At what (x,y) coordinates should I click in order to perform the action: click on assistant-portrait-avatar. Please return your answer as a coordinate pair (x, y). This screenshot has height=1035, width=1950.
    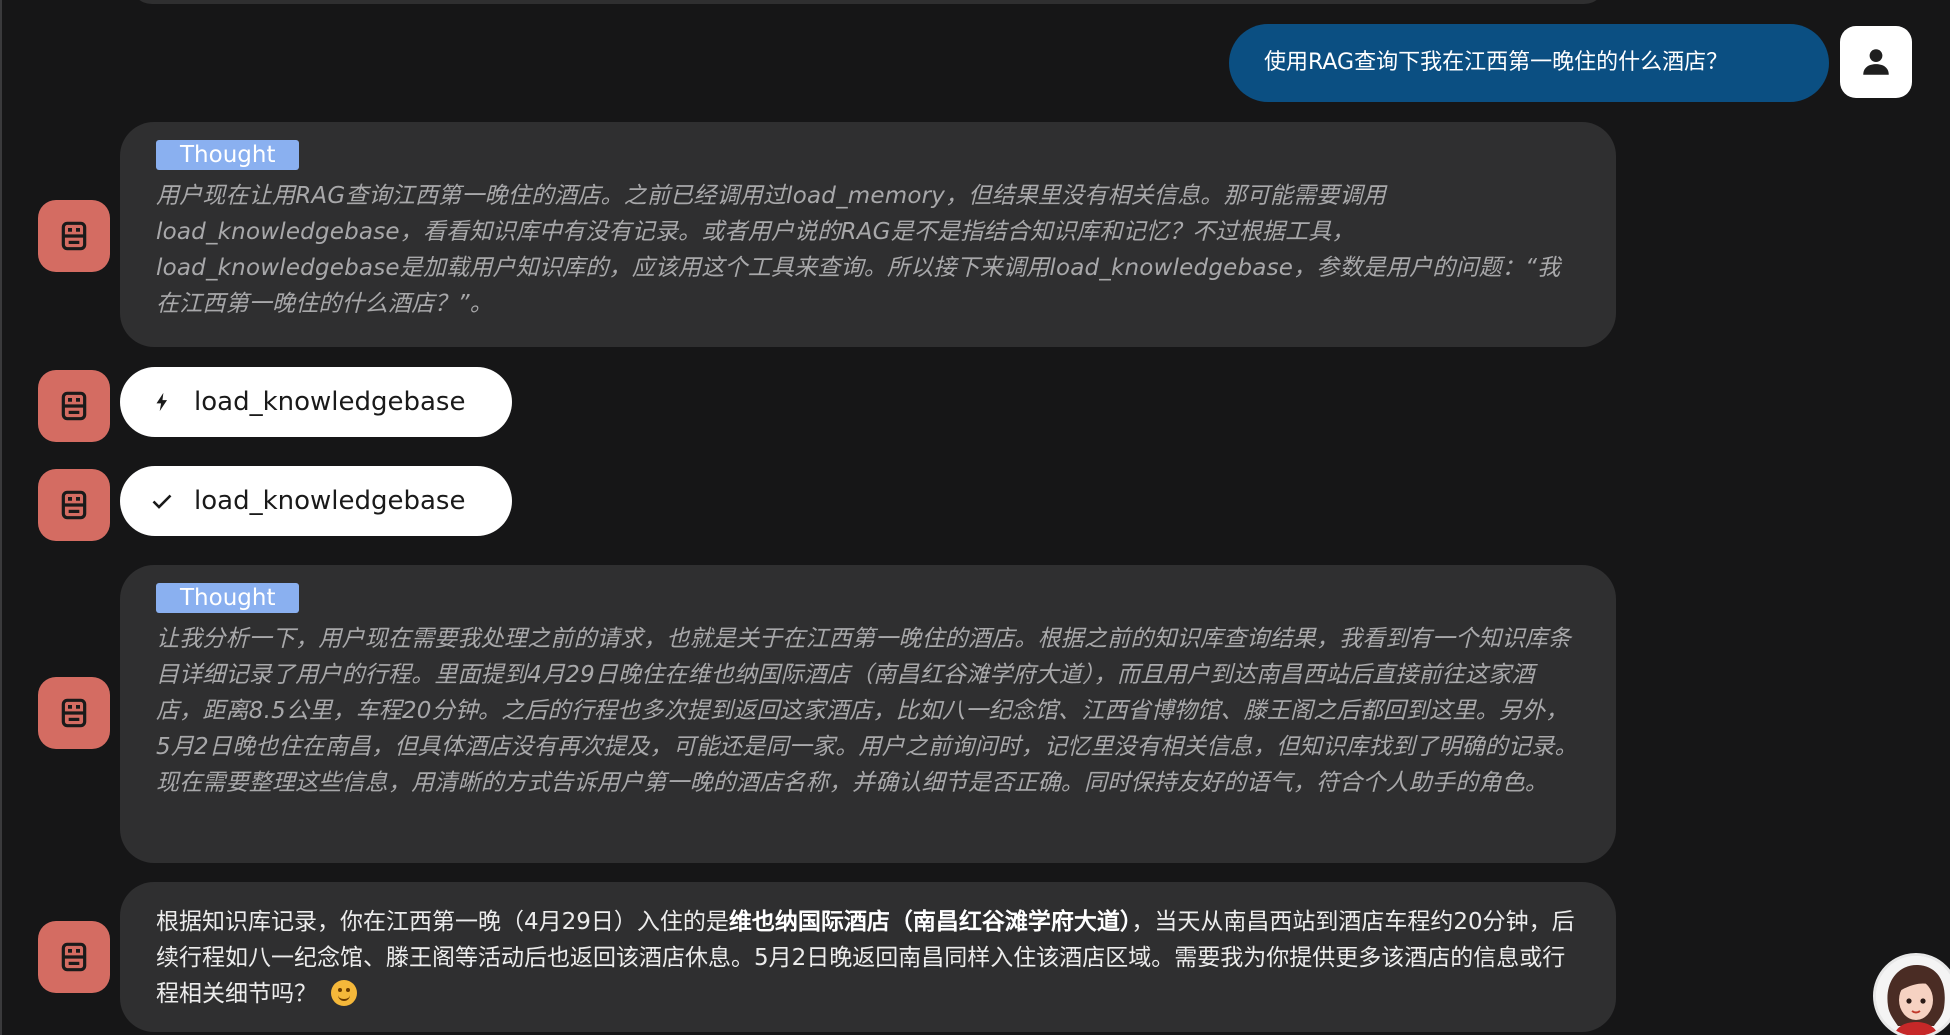
    Looking at the image, I should click on (1911, 994).